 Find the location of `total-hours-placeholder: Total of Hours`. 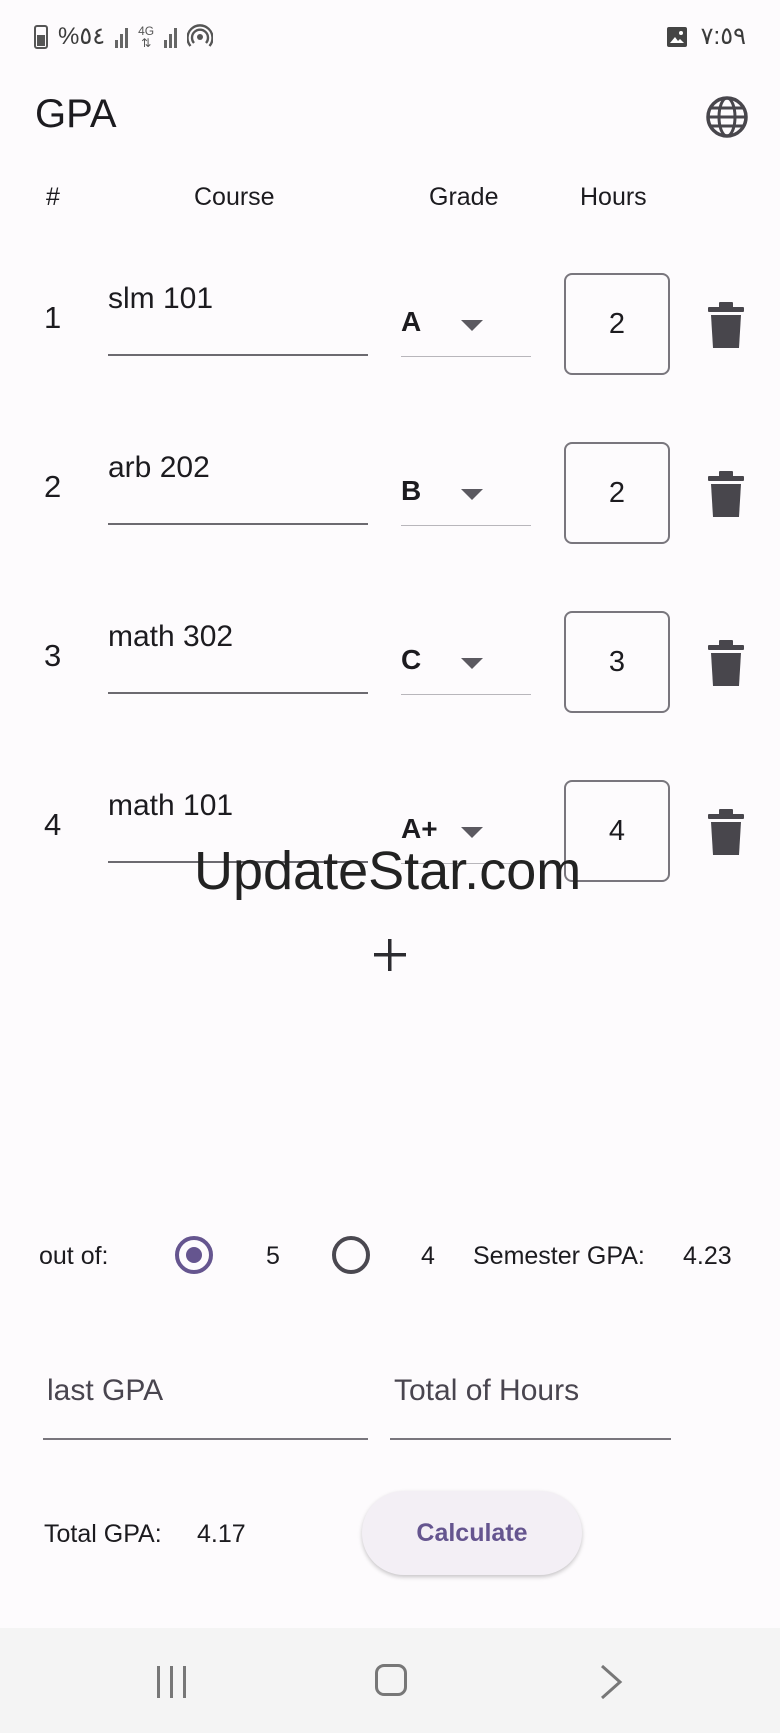

total-hours-placeholder: Total of Hours is located at coordinates (487, 1390).